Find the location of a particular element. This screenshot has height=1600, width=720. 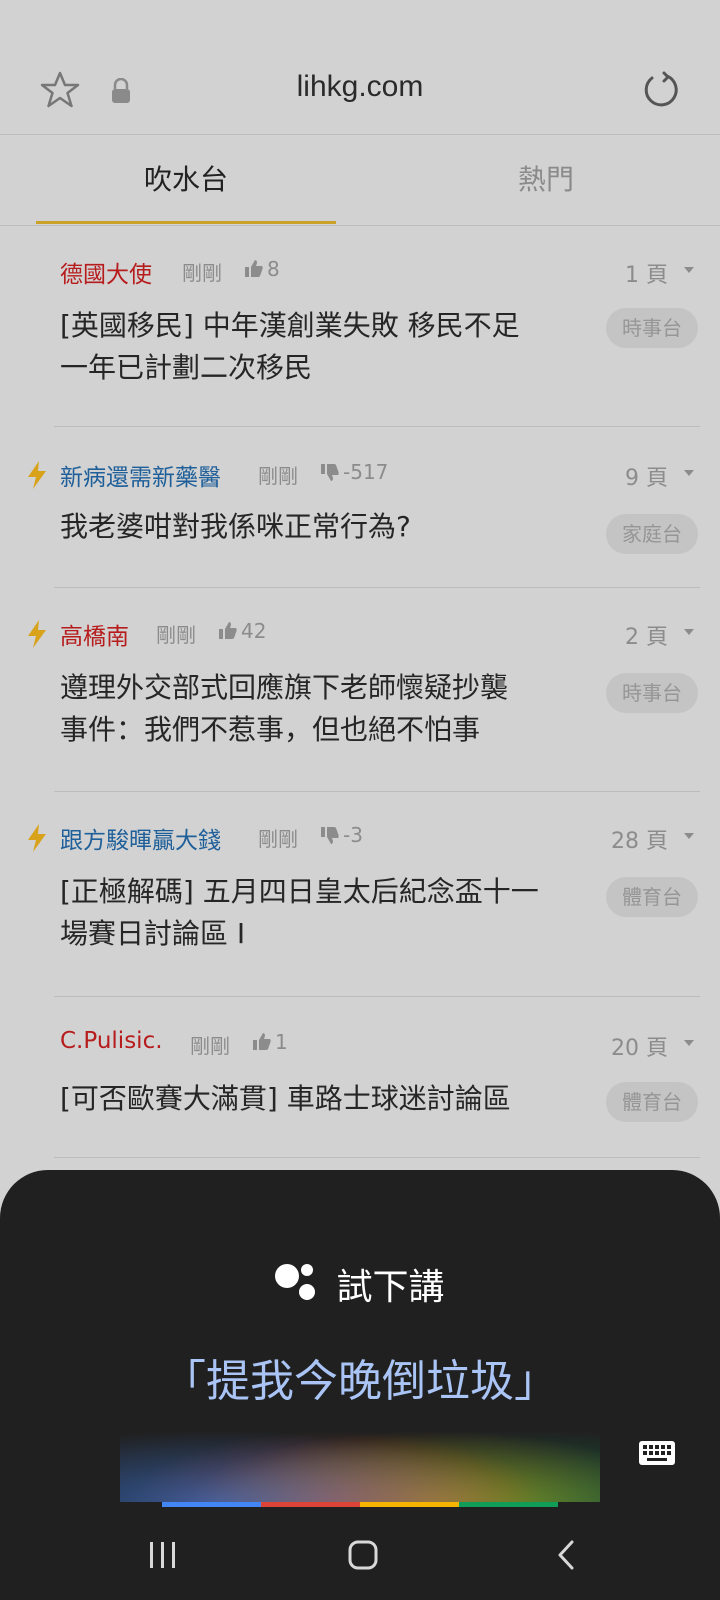

assistant-header: 試下講 is located at coordinates (360, 1284).